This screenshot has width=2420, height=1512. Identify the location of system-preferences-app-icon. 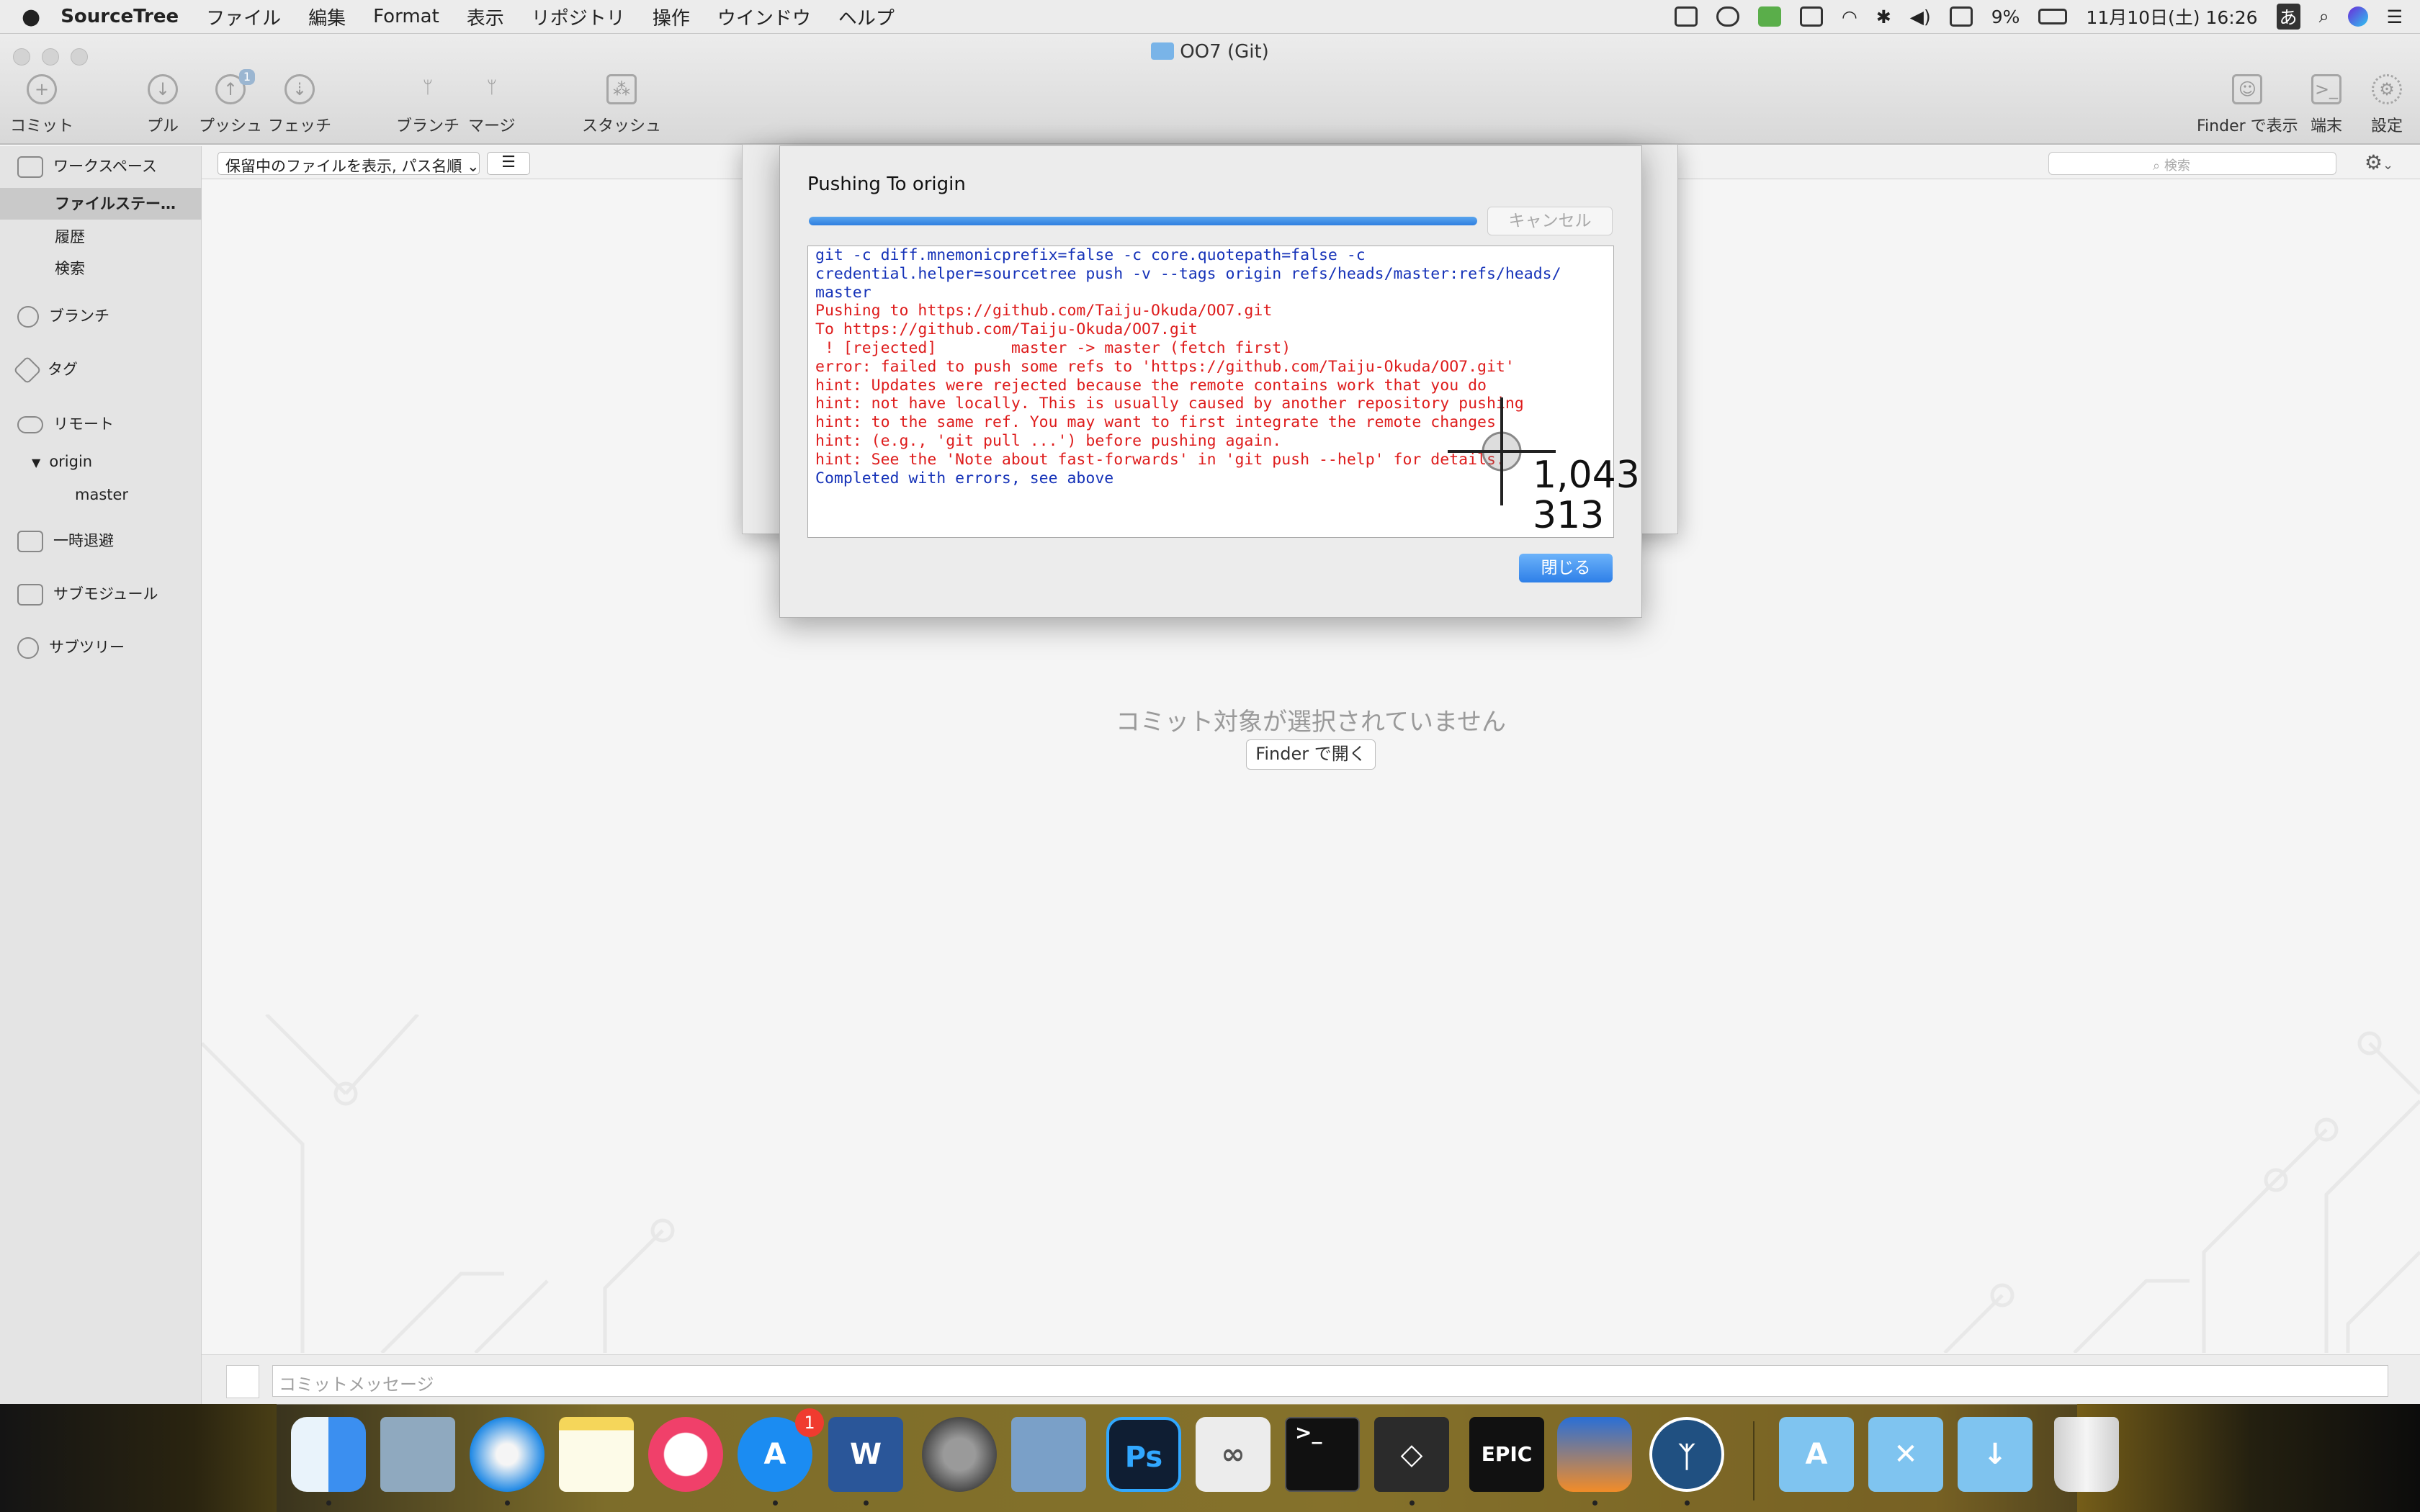
(960, 1454).